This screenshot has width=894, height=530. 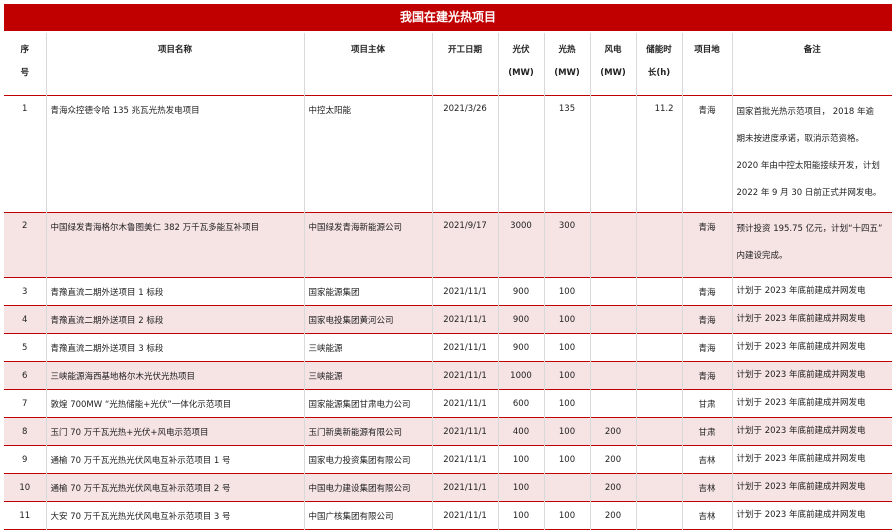 What do you see at coordinates (368, 459) in the screenshot?
I see `cell-owner: 国家电力投资集团有限公司` at bounding box center [368, 459].